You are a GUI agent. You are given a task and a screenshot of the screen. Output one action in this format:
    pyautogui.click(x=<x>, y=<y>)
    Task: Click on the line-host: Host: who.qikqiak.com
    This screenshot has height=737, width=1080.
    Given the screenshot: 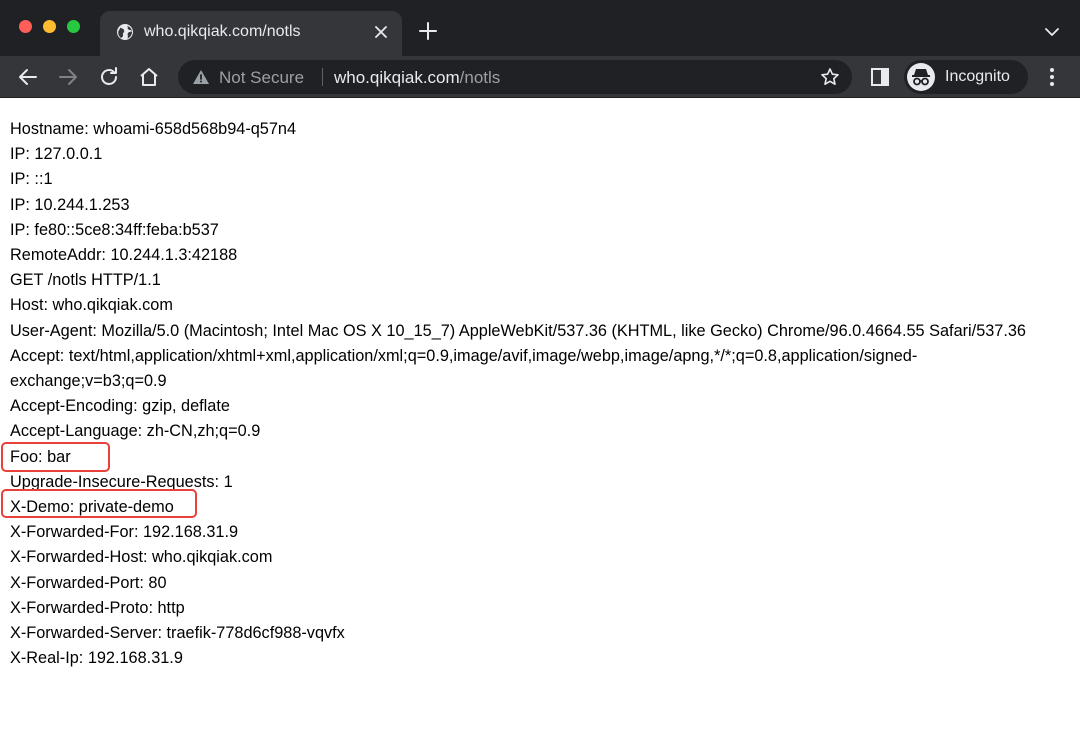 What is the action you would take?
    pyautogui.click(x=91, y=305)
    